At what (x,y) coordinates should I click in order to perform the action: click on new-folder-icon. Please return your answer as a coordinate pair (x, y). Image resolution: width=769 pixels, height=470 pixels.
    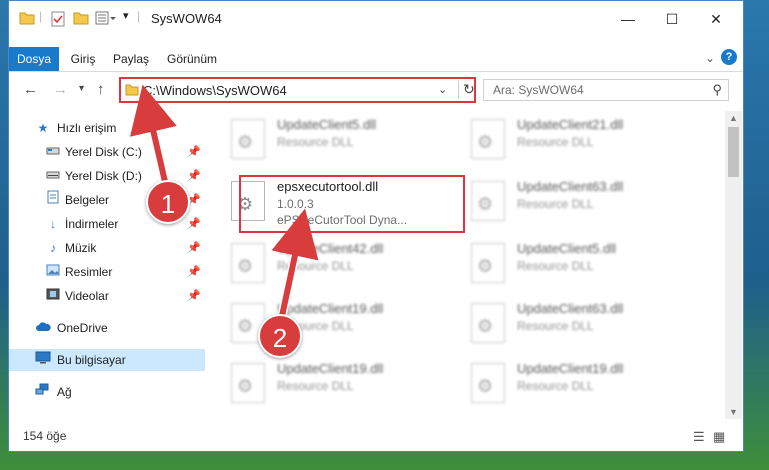
    Looking at the image, I should click on (81, 19).